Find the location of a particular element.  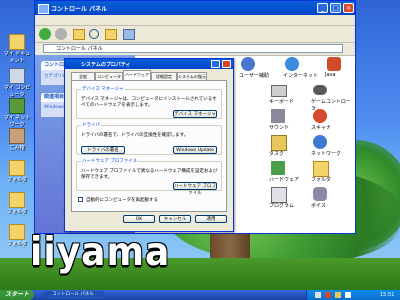

tray-ime-icon is located at coordinates (348, 295).